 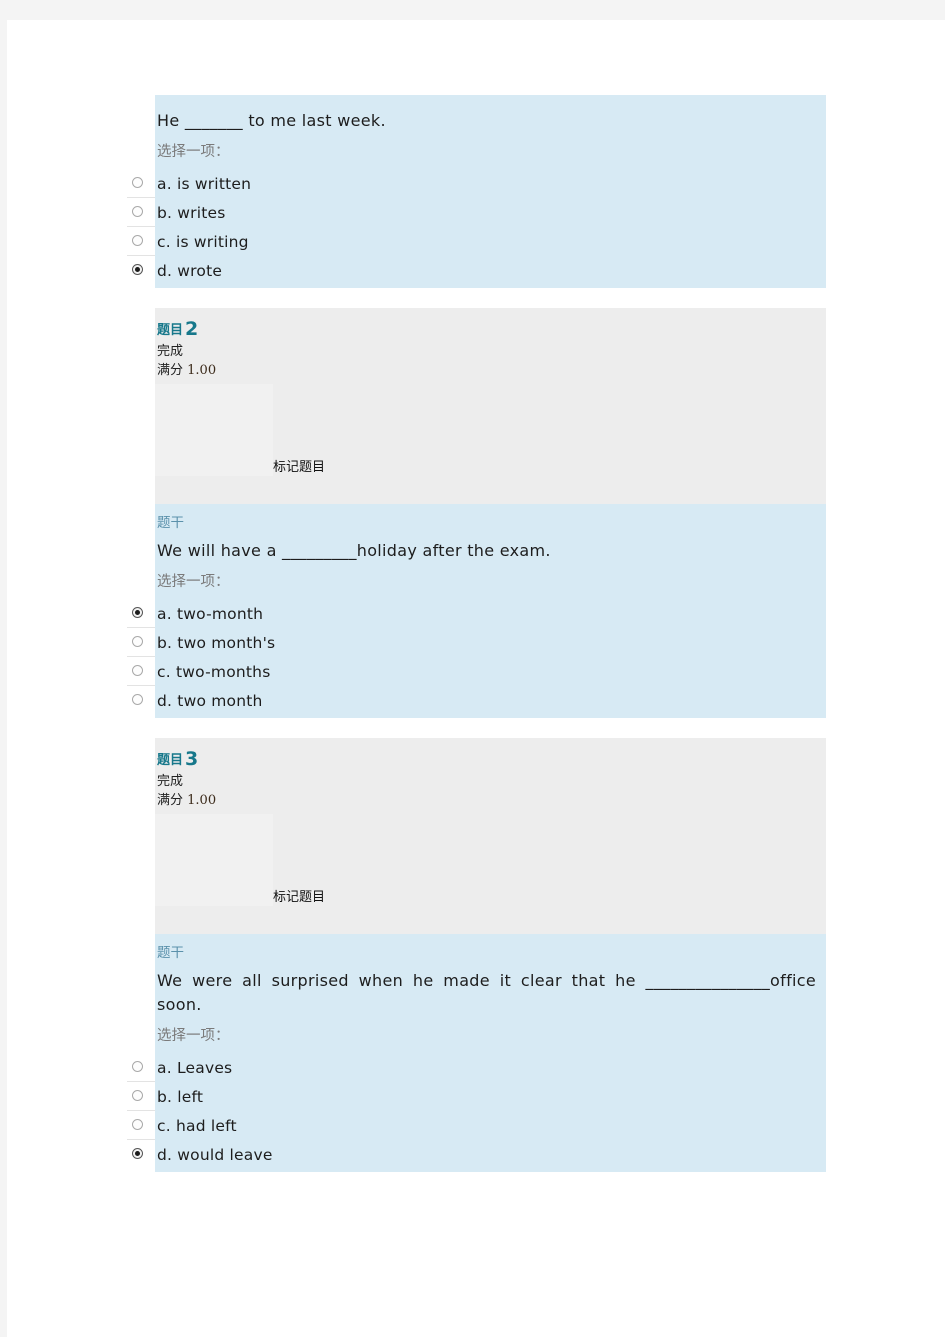 What do you see at coordinates (476, 1096) in the screenshot?
I see `answer-row: b. left` at bounding box center [476, 1096].